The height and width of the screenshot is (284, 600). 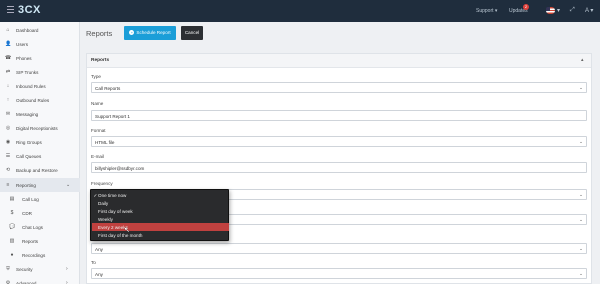 I want to click on sidebar-item-ring-groups: ◉ Ring Groups, so click(x=40, y=142).